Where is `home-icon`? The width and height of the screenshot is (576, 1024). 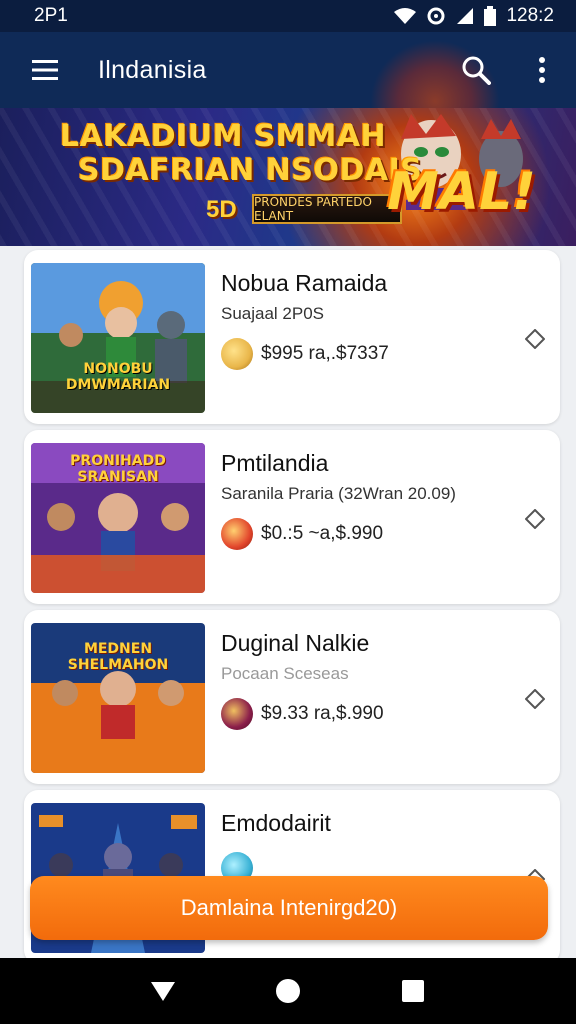 home-icon is located at coordinates (288, 991).